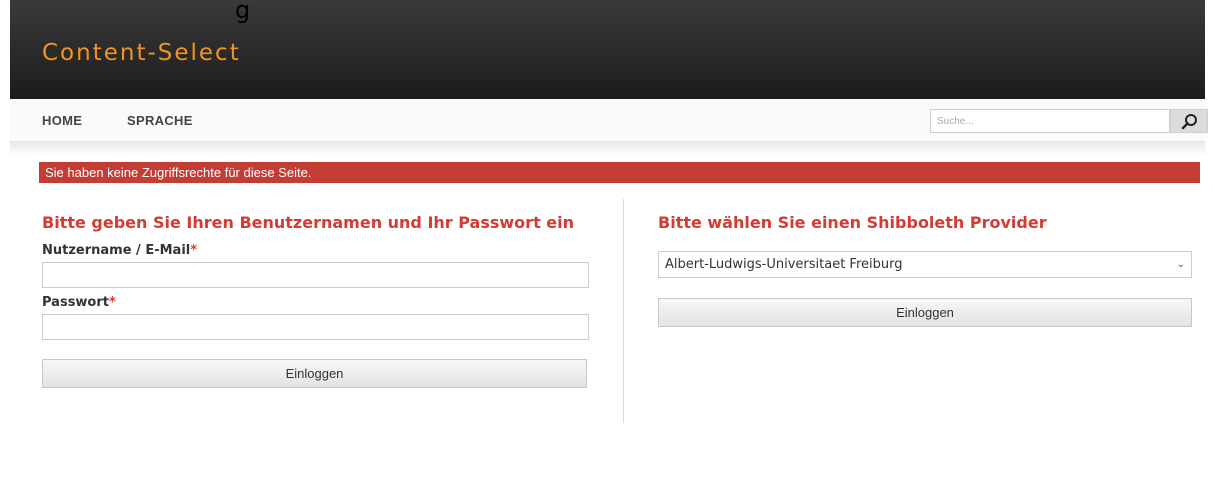 The height and width of the screenshot is (479, 1215). Describe the element at coordinates (62, 120) in the screenshot. I see `nav-home-link: HOME` at that location.